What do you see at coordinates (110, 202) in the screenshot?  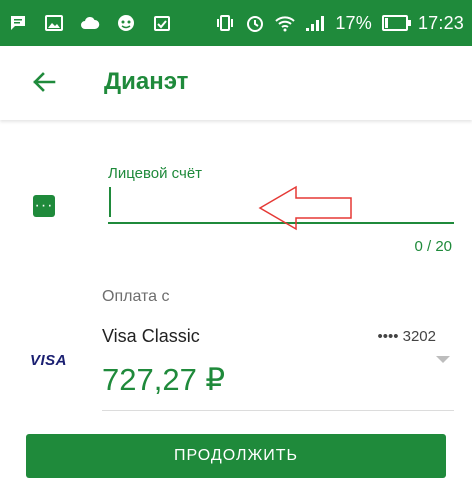 I see `text-cursor` at bounding box center [110, 202].